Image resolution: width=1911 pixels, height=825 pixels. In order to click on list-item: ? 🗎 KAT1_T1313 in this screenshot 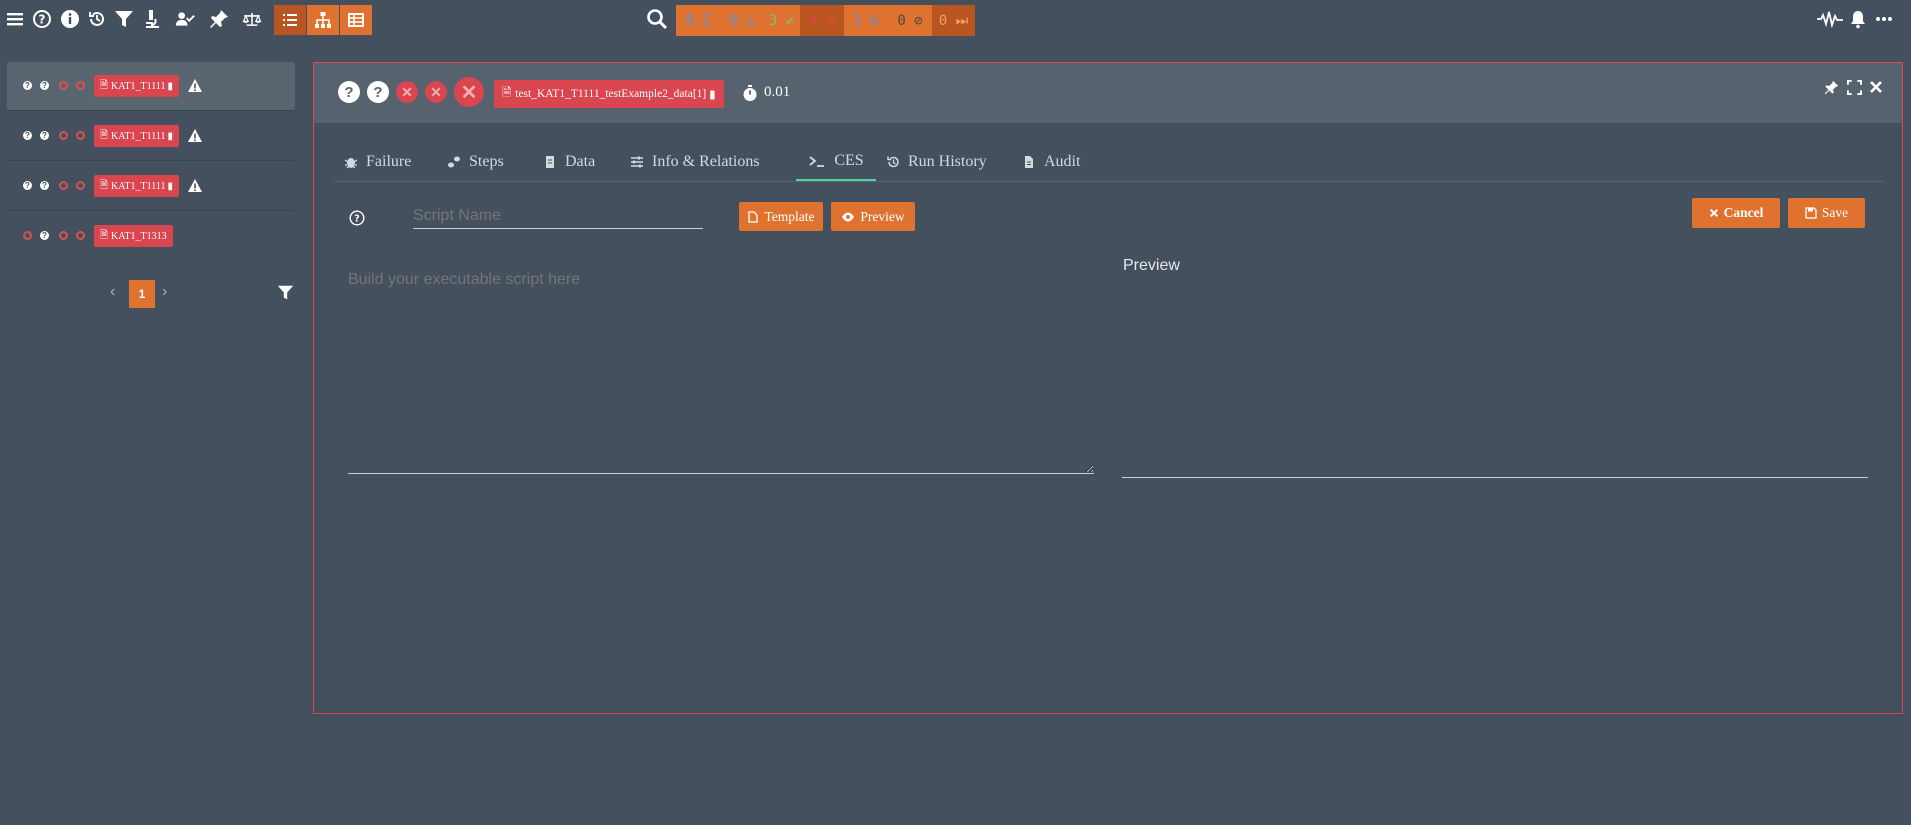, I will do `click(151, 236)`.